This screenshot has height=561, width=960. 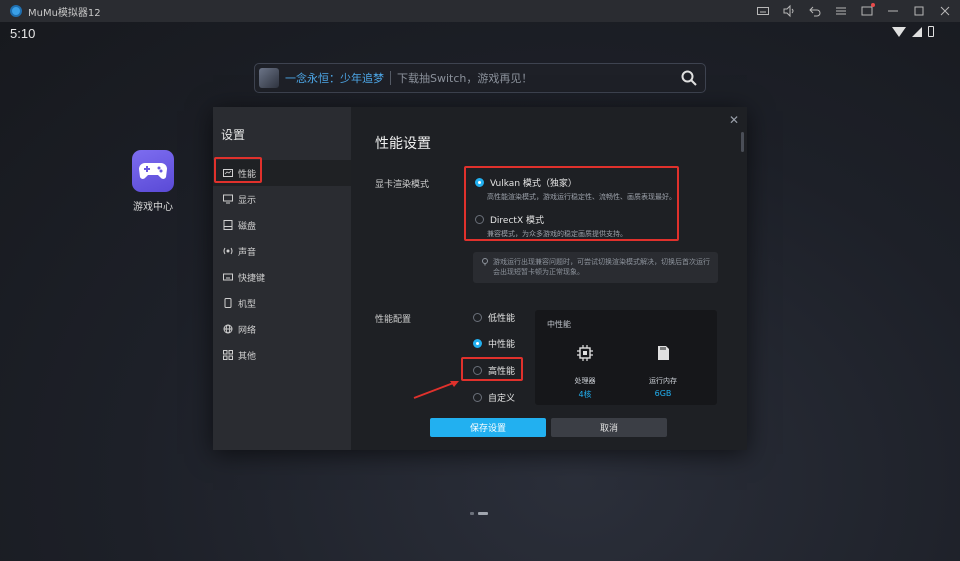 I want to click on game-center-label: 游戏中心, so click(x=153, y=207).